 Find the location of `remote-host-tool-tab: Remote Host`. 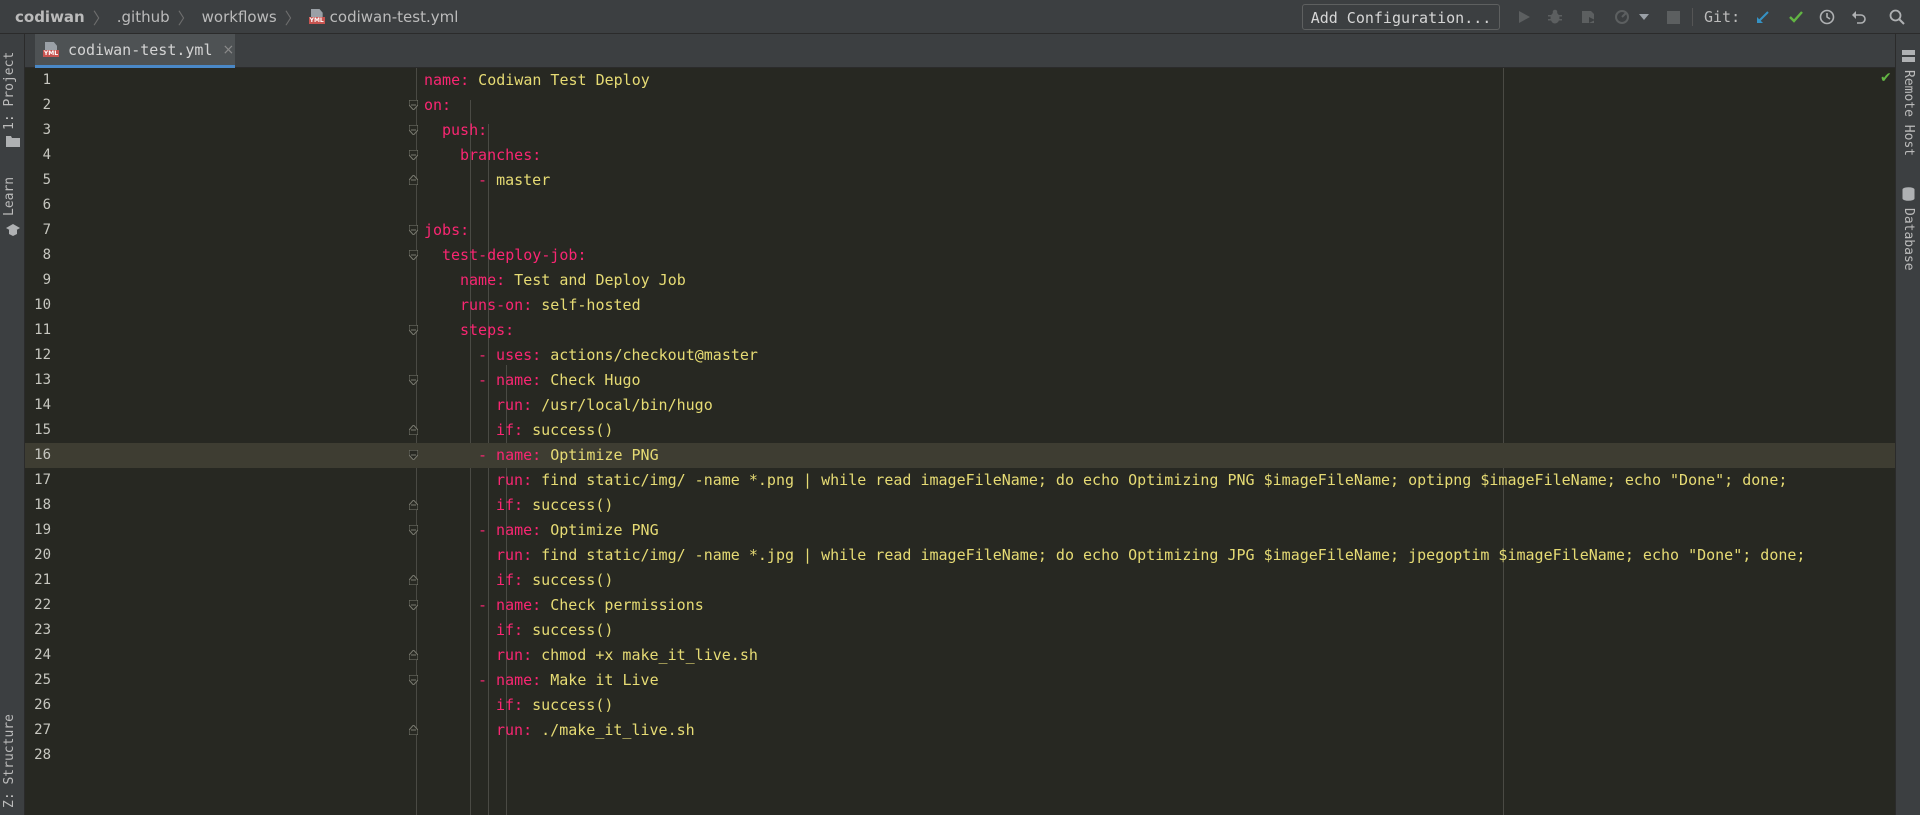

remote-host-tool-tab: Remote Host is located at coordinates (1908, 113).